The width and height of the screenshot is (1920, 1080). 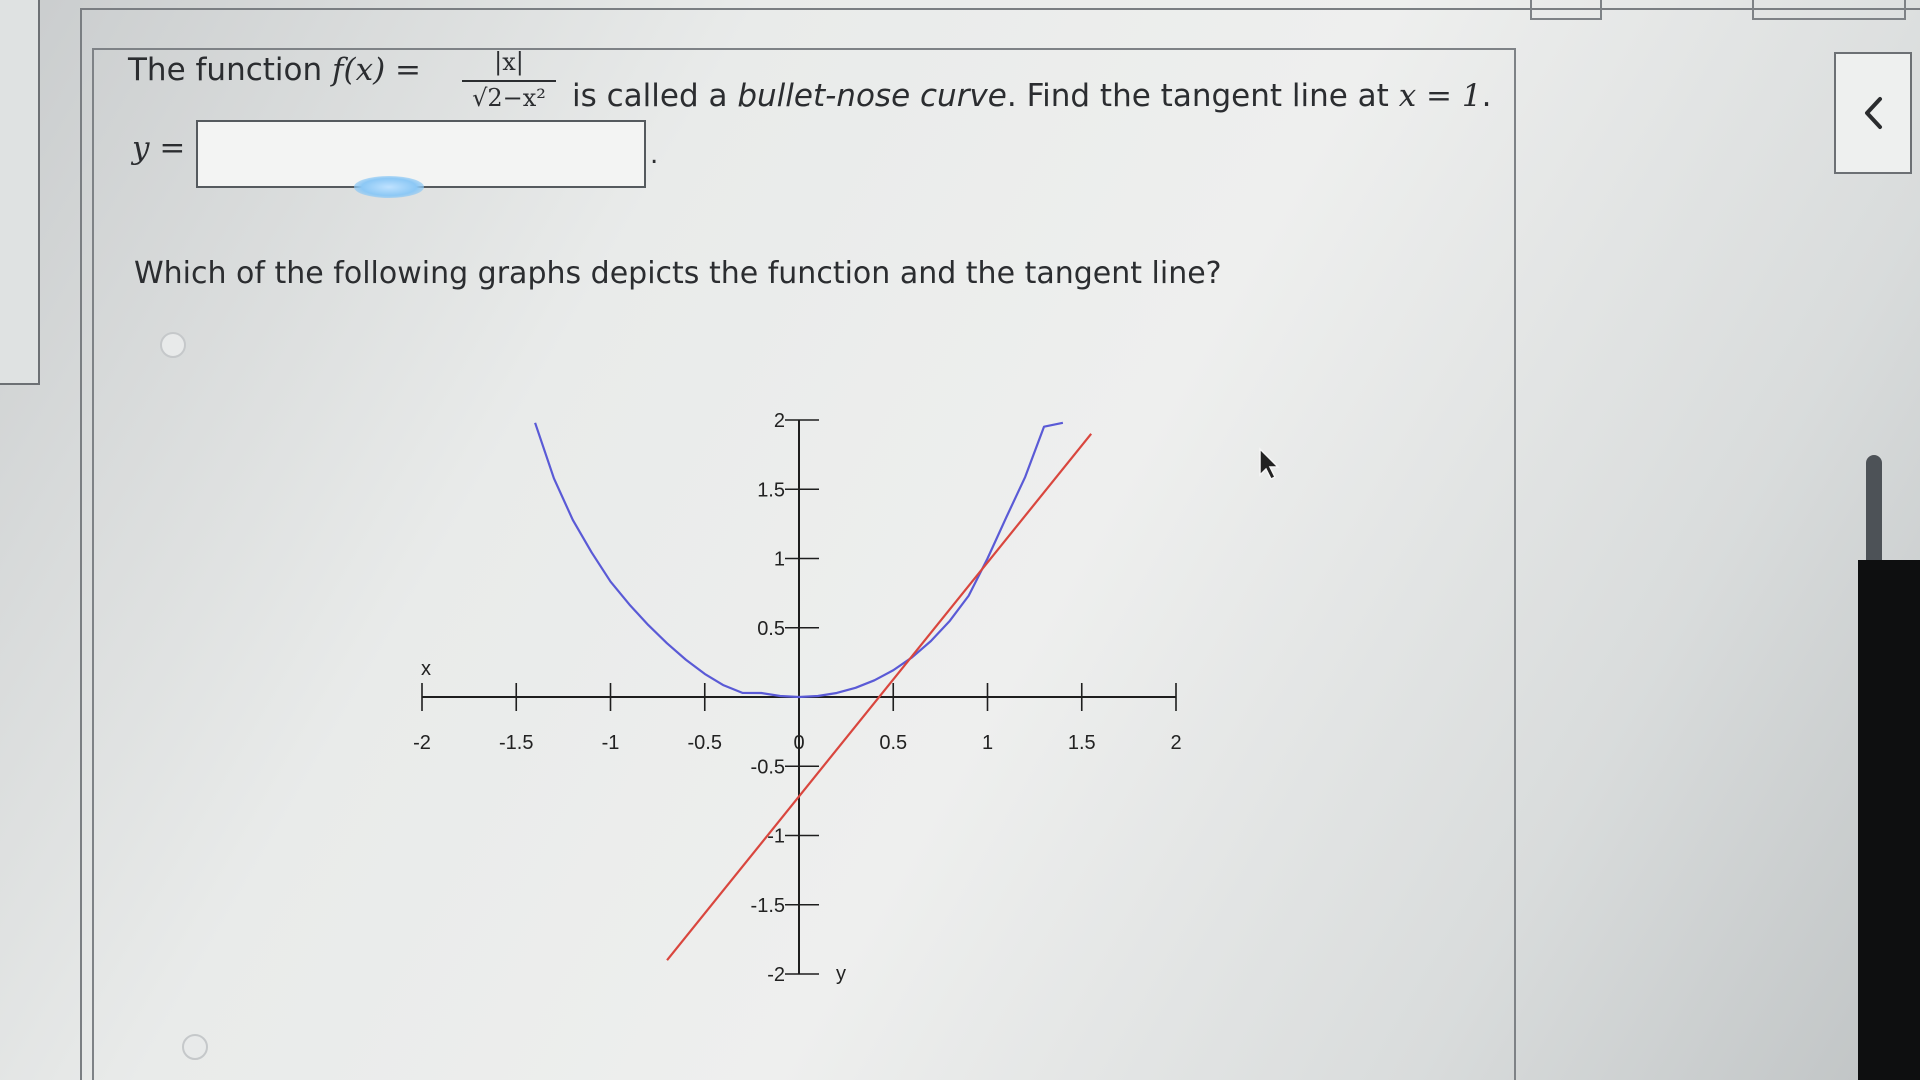 What do you see at coordinates (1269, 464) in the screenshot?
I see `mouse-pointer-icon` at bounding box center [1269, 464].